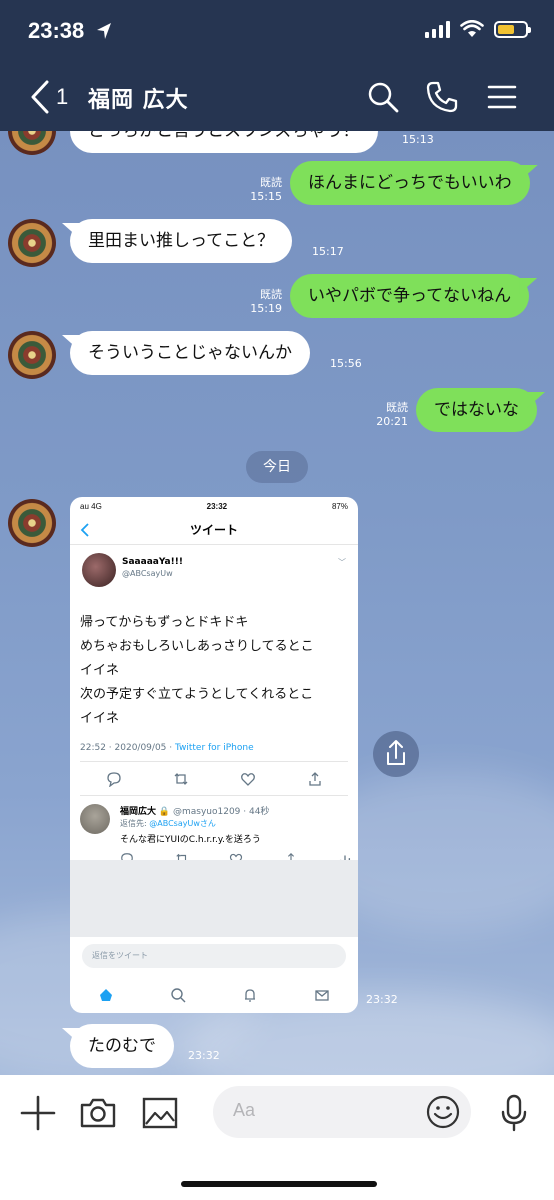  Describe the element at coordinates (197, 694) in the screenshot. I see `tweet-line: 次の予定すぐ立てようとしてくれるとこ` at that location.